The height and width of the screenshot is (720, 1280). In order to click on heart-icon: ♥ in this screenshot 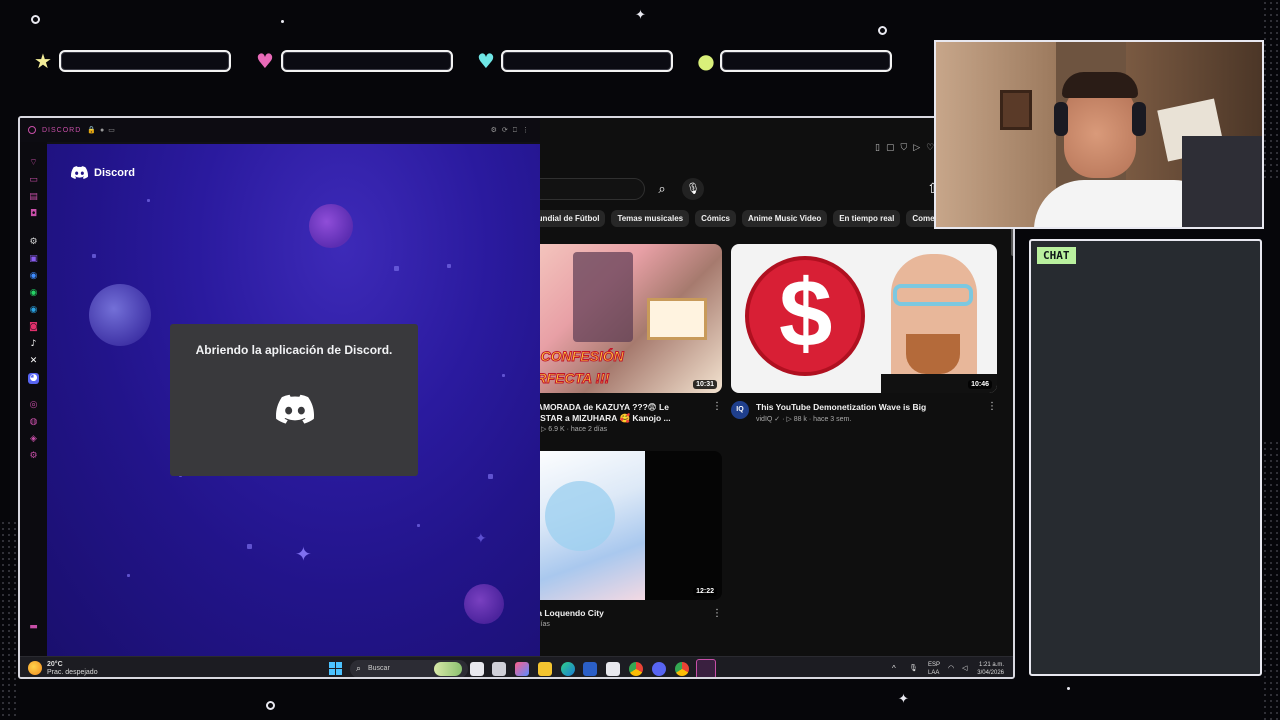, I will do `click(265, 61)`.